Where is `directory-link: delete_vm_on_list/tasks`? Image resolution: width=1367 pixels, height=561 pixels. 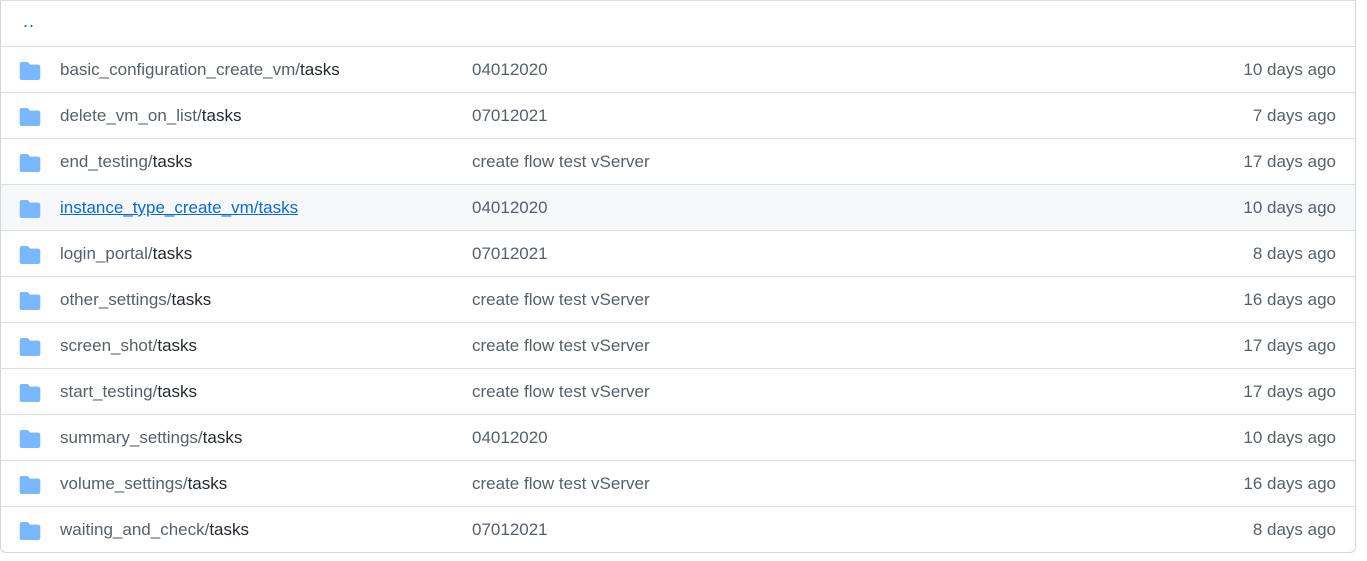
directory-link: delete_vm_on_list/tasks is located at coordinates (150, 116).